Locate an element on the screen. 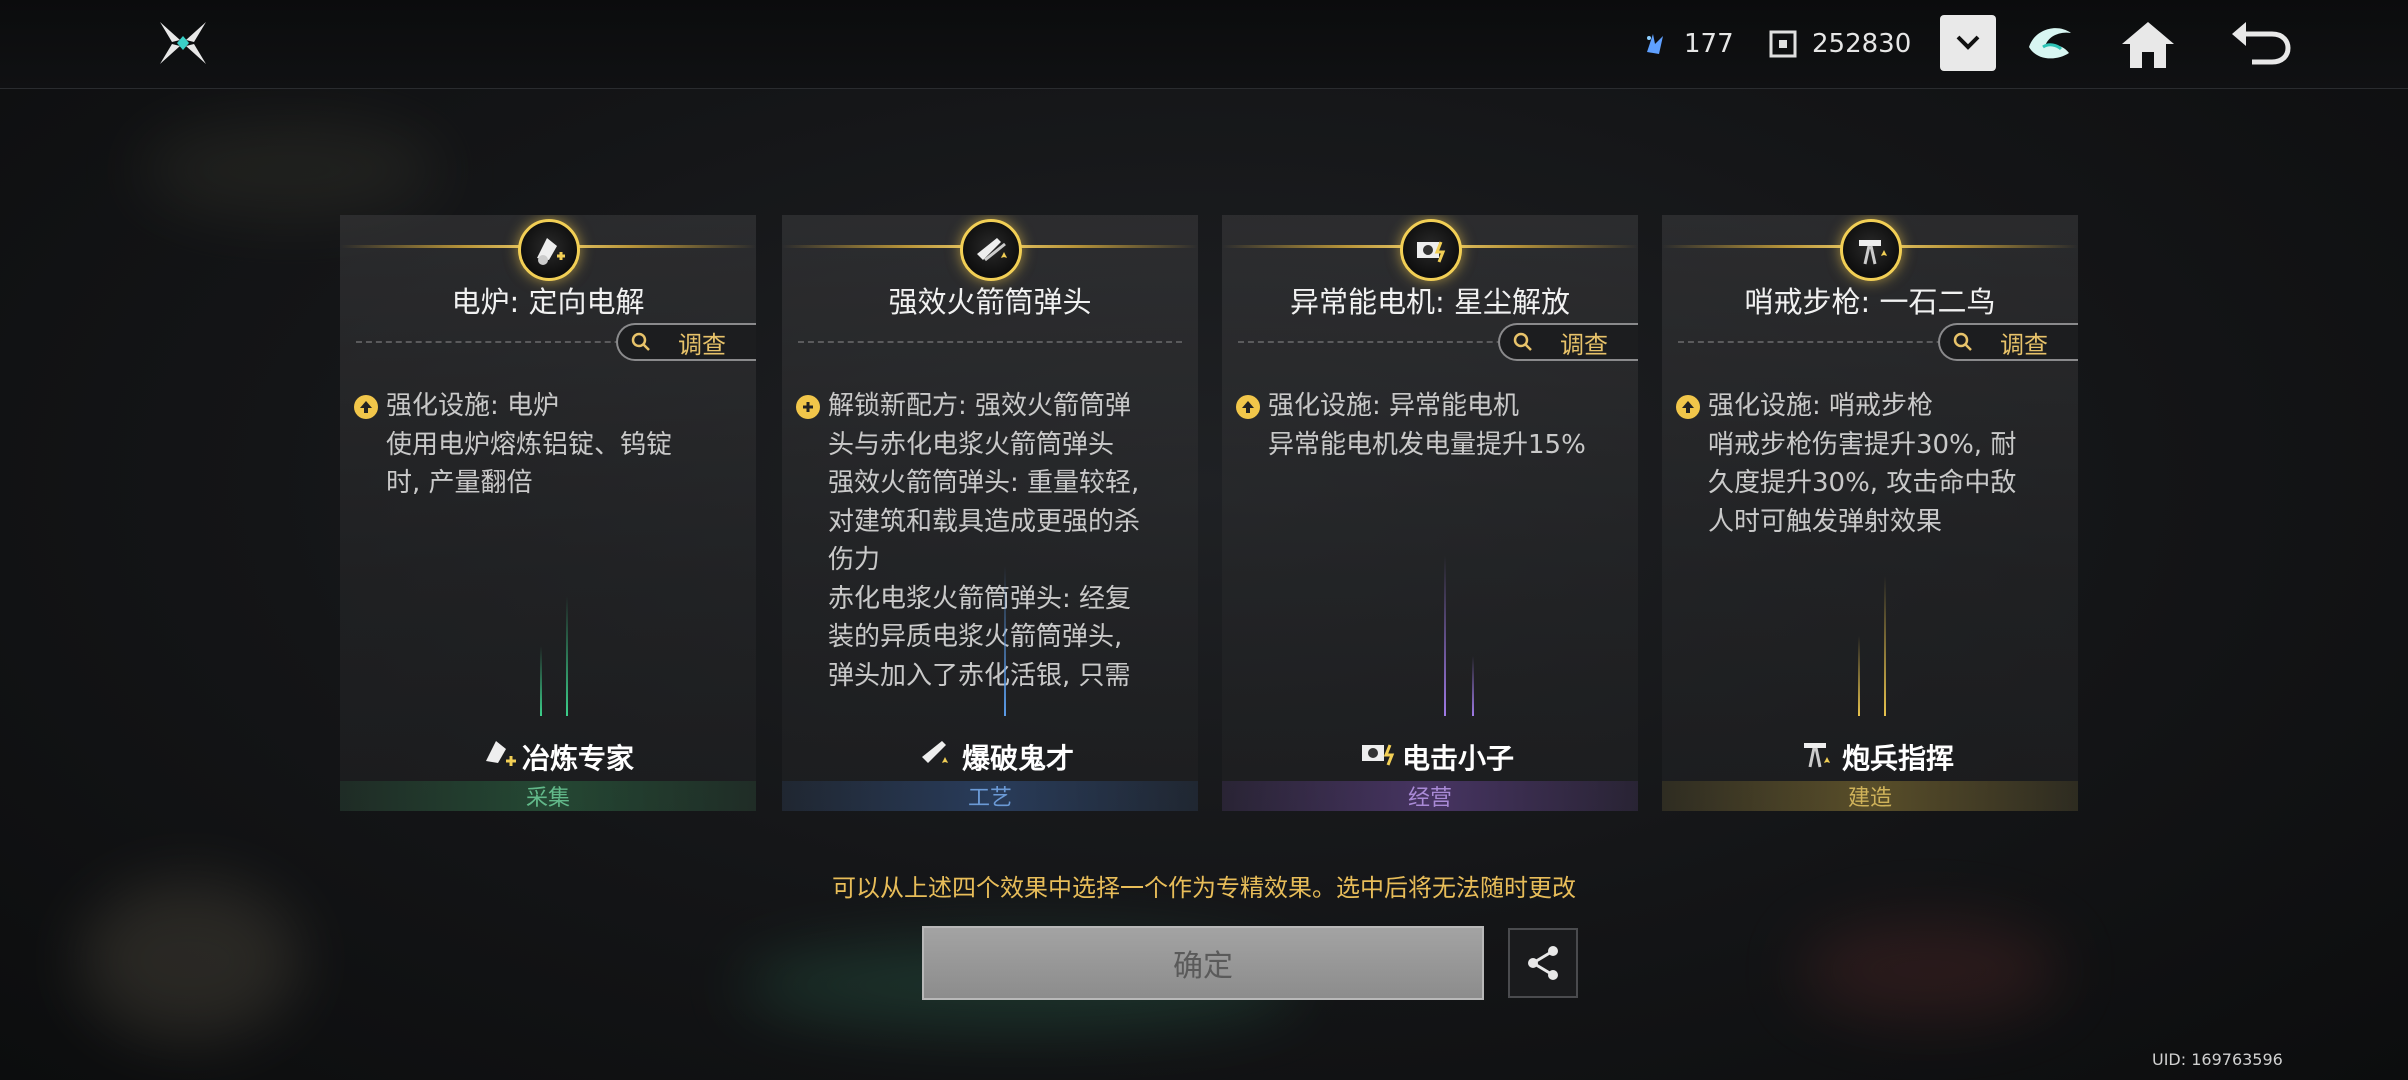 The image size is (2408, 1080). selection-notice: 可以从上述四个效果中选择一个作为专精效果。选中后将无法随时更改 is located at coordinates (1204, 888).